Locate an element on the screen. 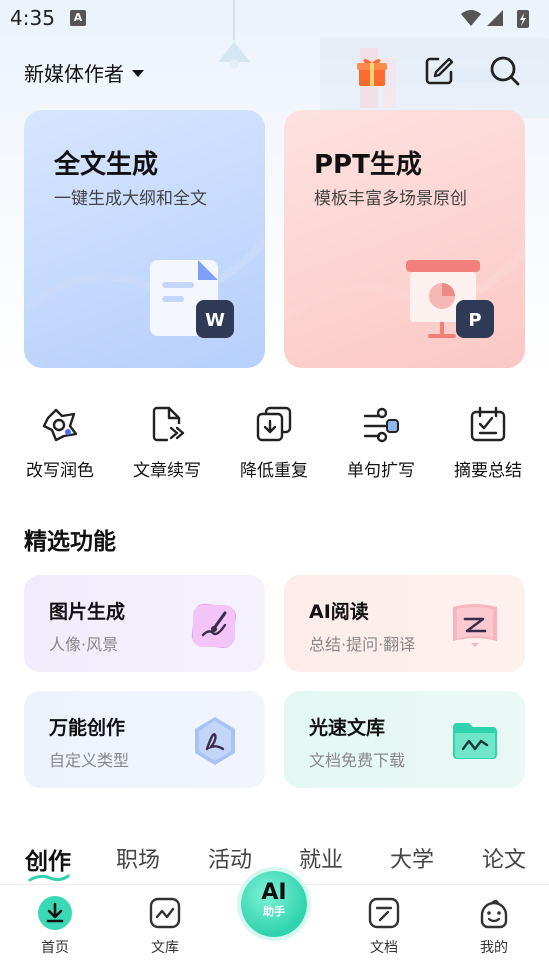 The width and height of the screenshot is (549, 976). bottom-navigation: 首页 文库 AI 助手 文档 我的 is located at coordinates (274, 923).